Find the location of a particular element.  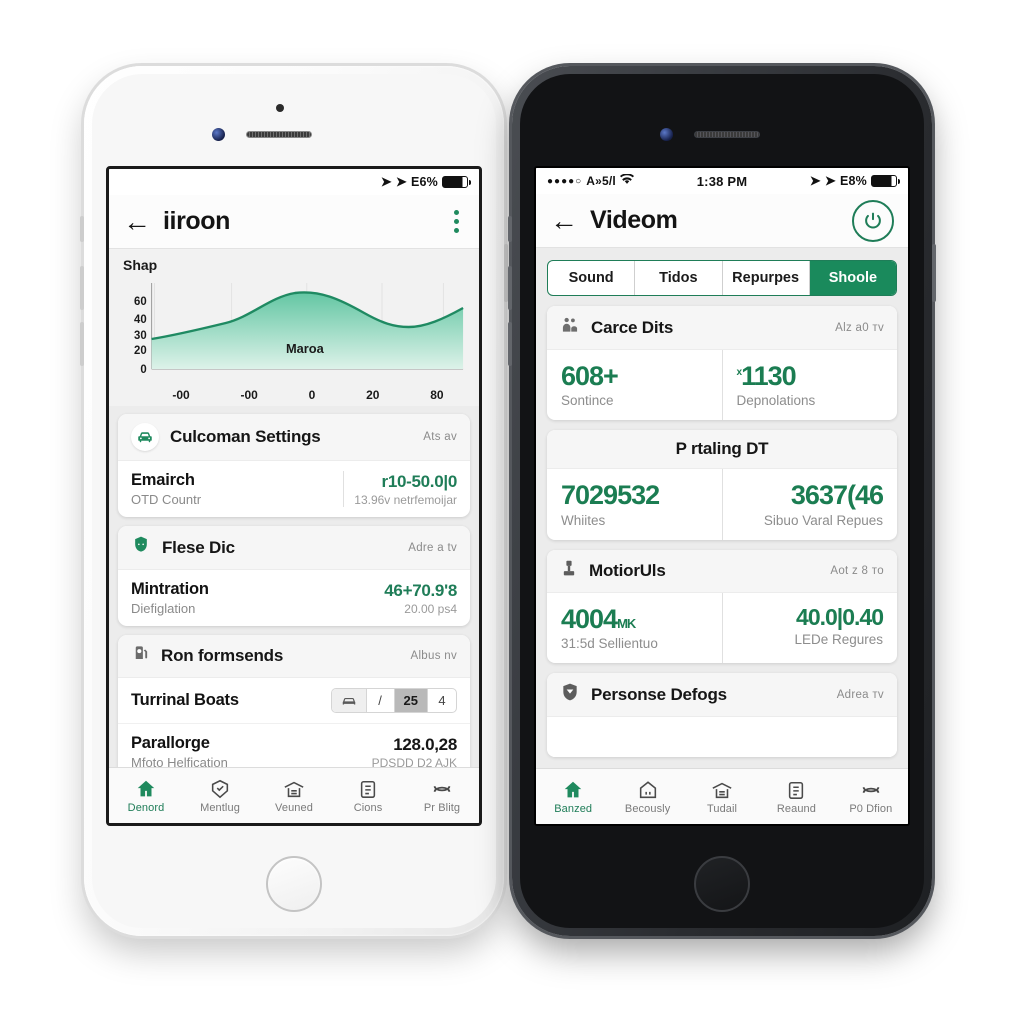

tab-tudail: Tudail is located at coordinates (722, 797).